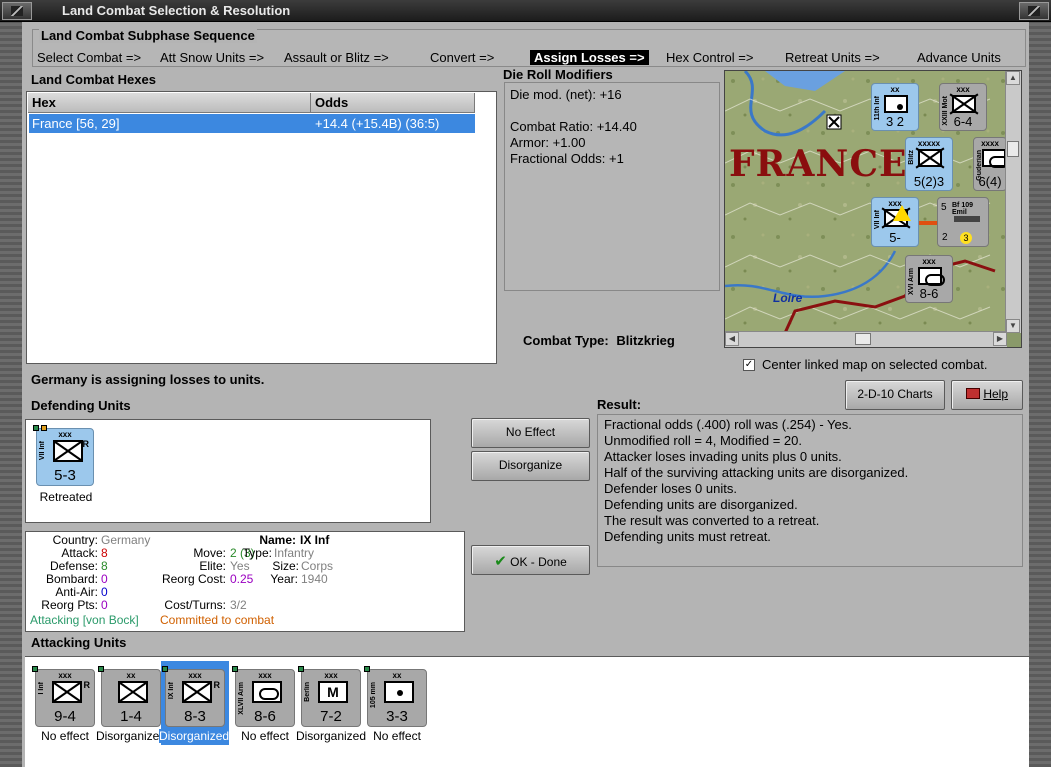 The height and width of the screenshot is (767, 1051). Describe the element at coordinates (393, 103) in the screenshot. I see `col-odds: Odds` at that location.